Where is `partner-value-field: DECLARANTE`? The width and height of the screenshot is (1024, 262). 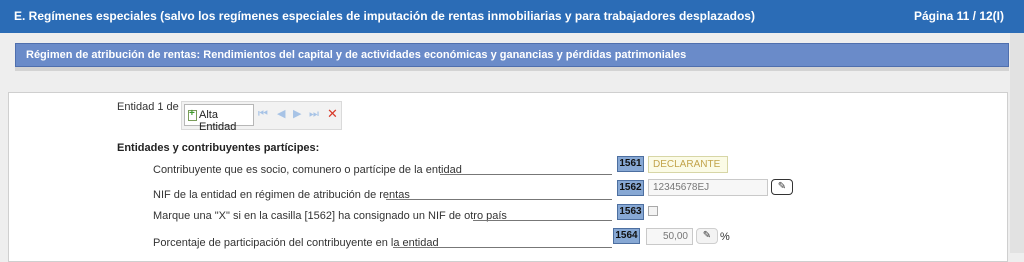 partner-value-field: DECLARANTE is located at coordinates (688, 164).